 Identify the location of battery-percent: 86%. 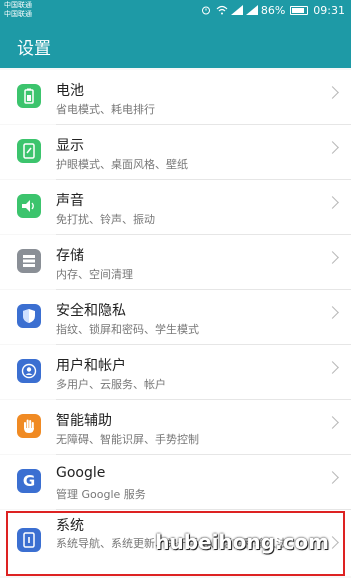
(273, 10).